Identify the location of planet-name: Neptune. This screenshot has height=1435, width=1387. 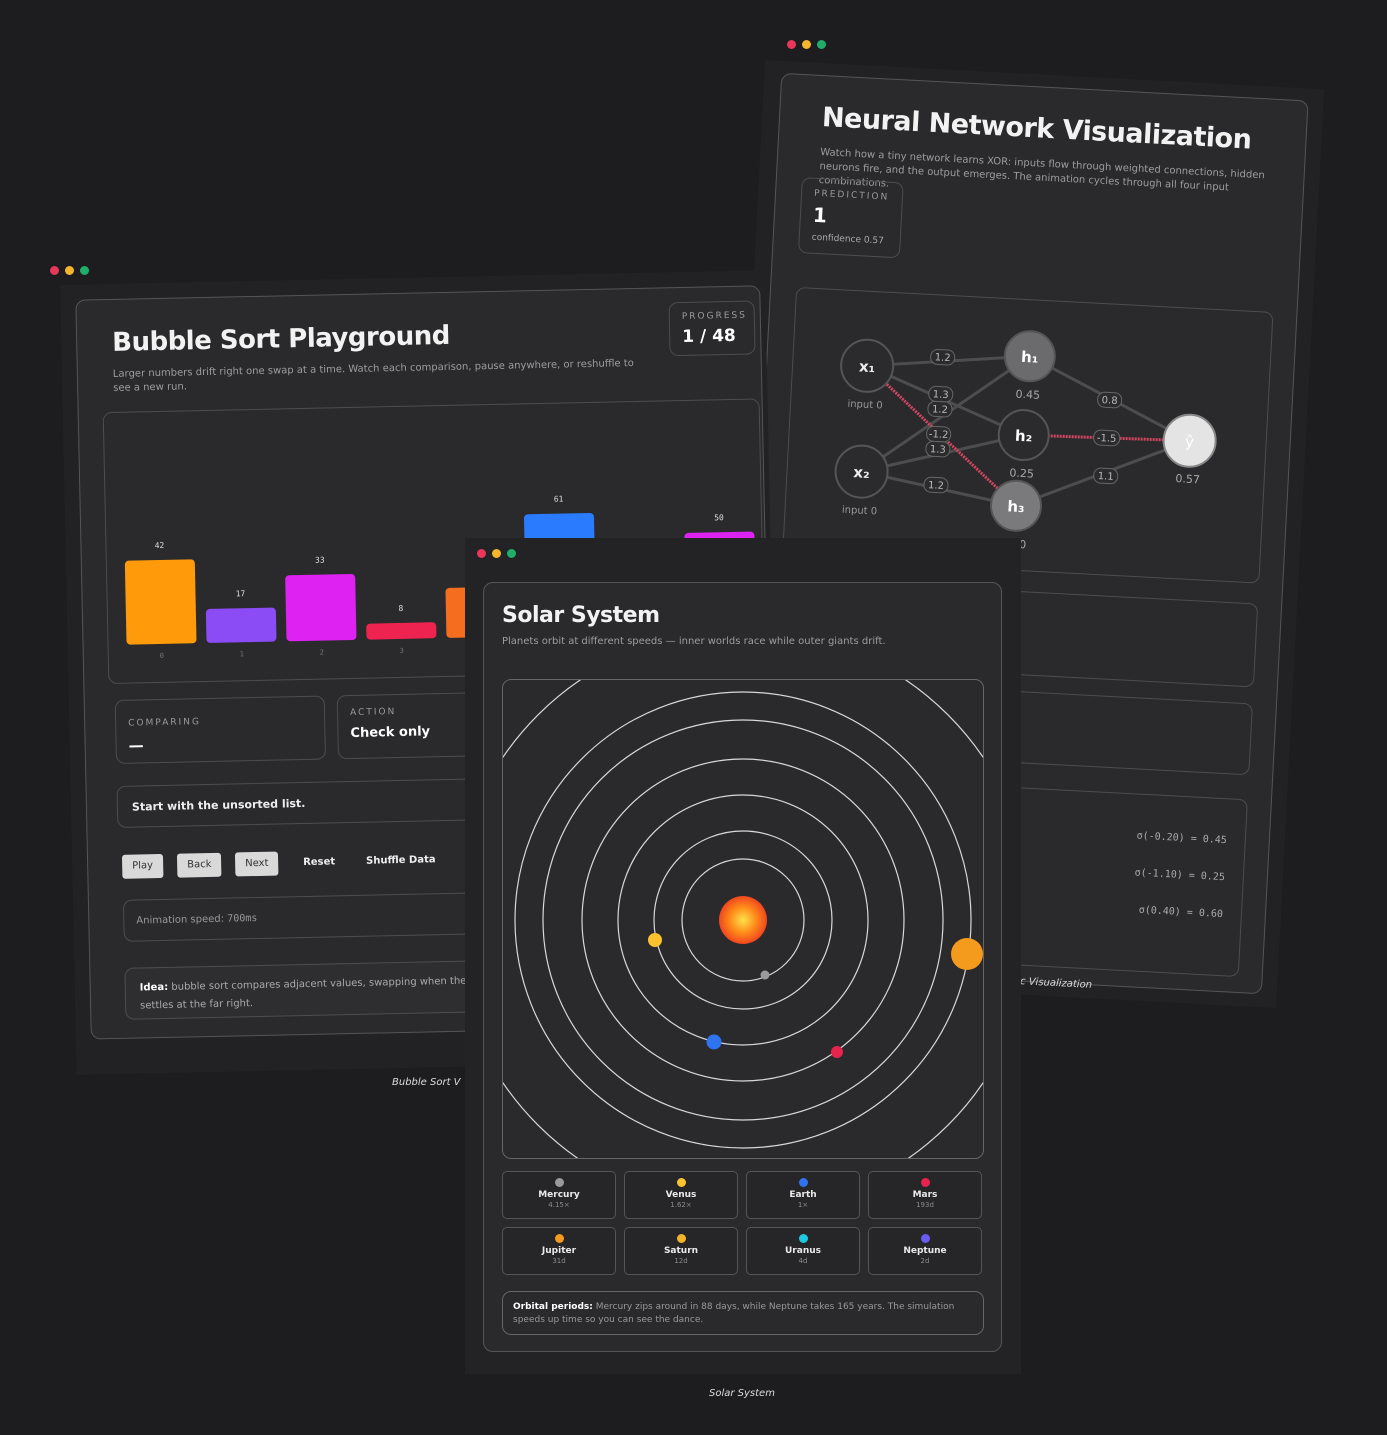
(925, 1251).